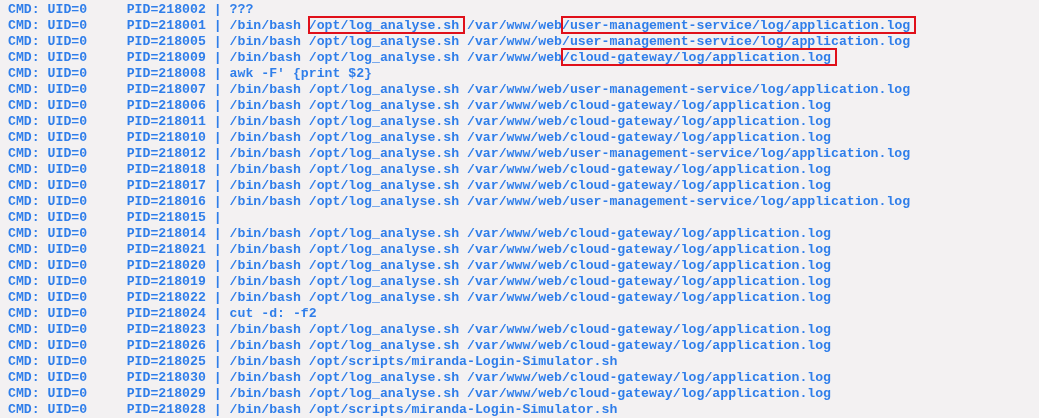  What do you see at coordinates (420, 170) in the screenshot?
I see `terminal-line: CMD: UID=0 PID=218018 | /bin/bash /opt/log_analyse.sh /var/www/web/cloud-gateway/log/application.log` at bounding box center [420, 170].